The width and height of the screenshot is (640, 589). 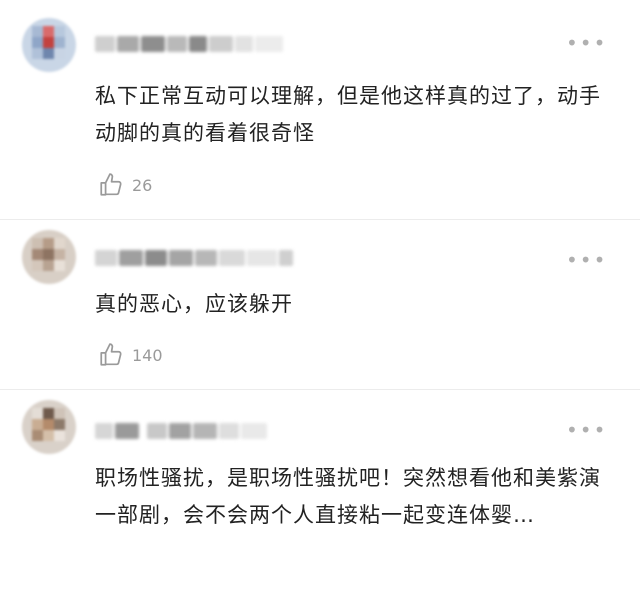 I want to click on like-count: 140, so click(x=147, y=355).